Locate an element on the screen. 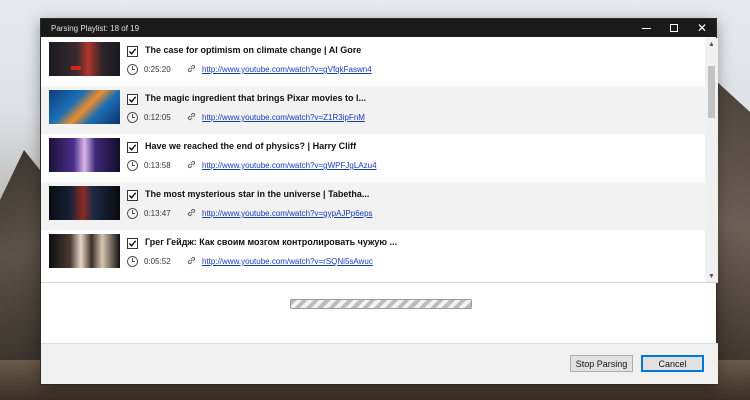 The height and width of the screenshot is (400, 750). scrollbar-thumb is located at coordinates (711, 92).